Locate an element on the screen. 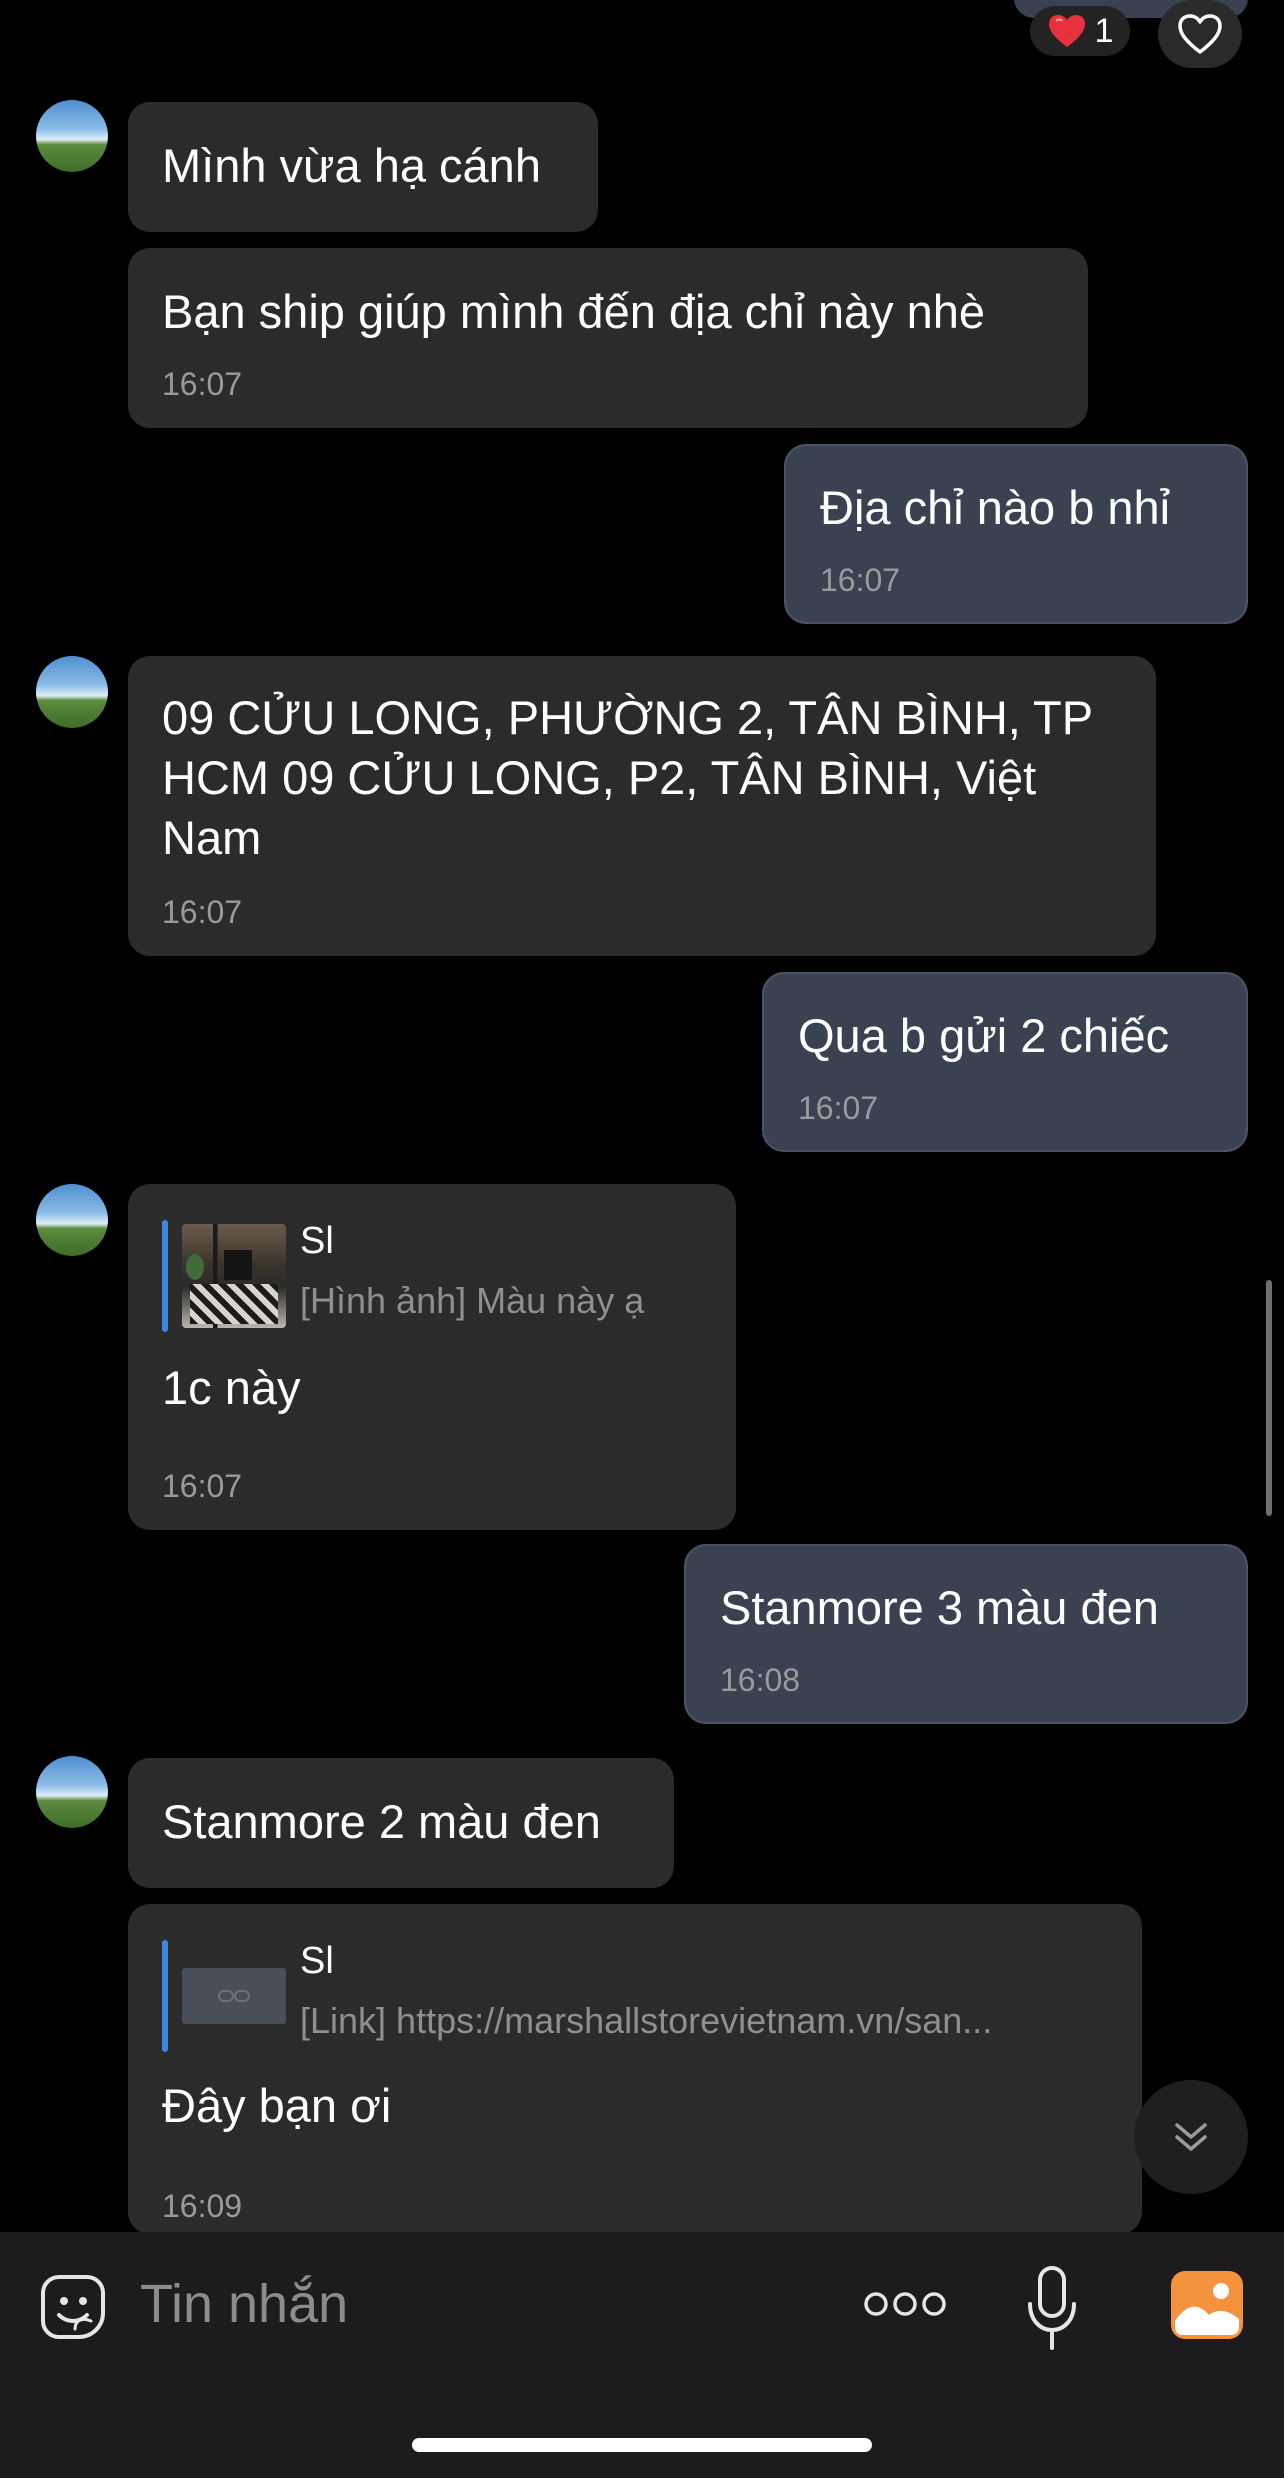 This screenshot has height=2478, width=1284. quoted-message: Sl [Hình ảnh] Màu này ạ is located at coordinates (442, 1276).